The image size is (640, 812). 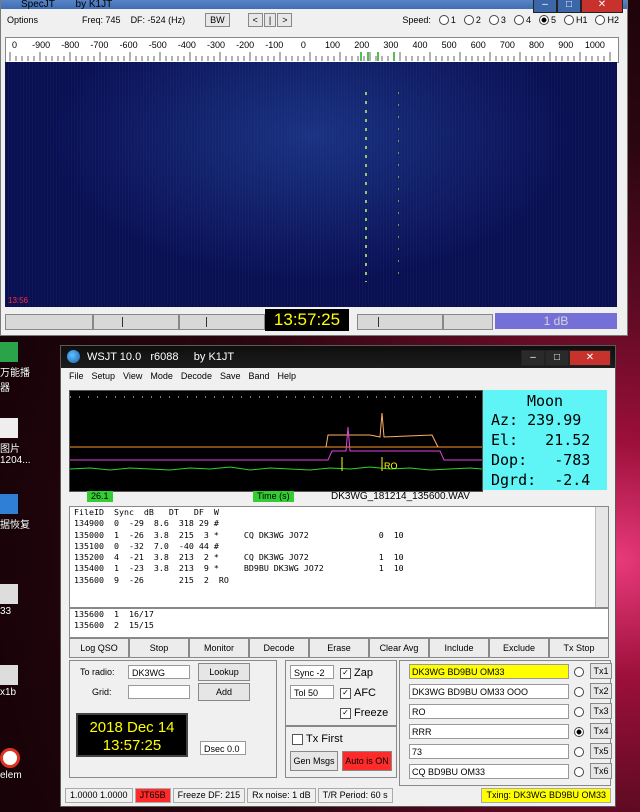 I want to click on tx-first-checkbox: Tx First, so click(x=317, y=739).